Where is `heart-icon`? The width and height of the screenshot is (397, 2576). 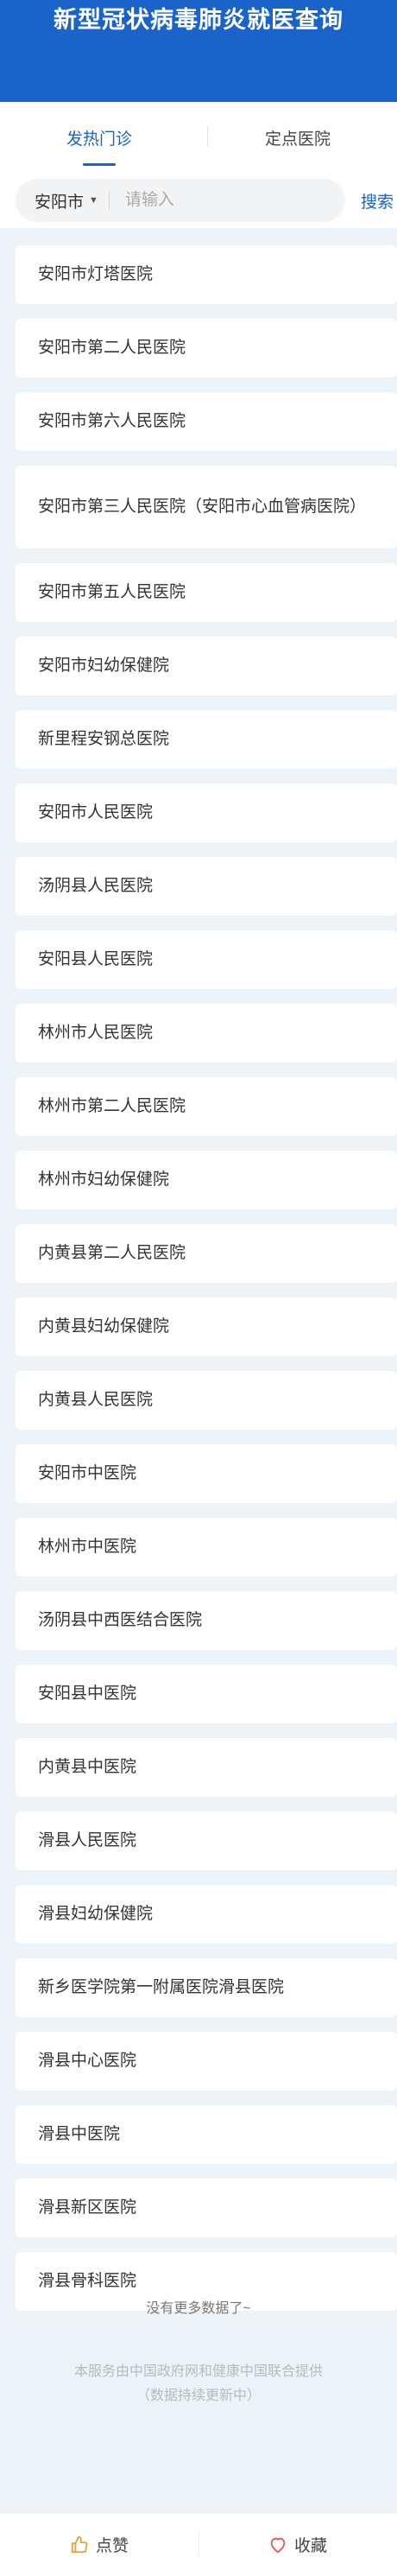 heart-icon is located at coordinates (277, 2544).